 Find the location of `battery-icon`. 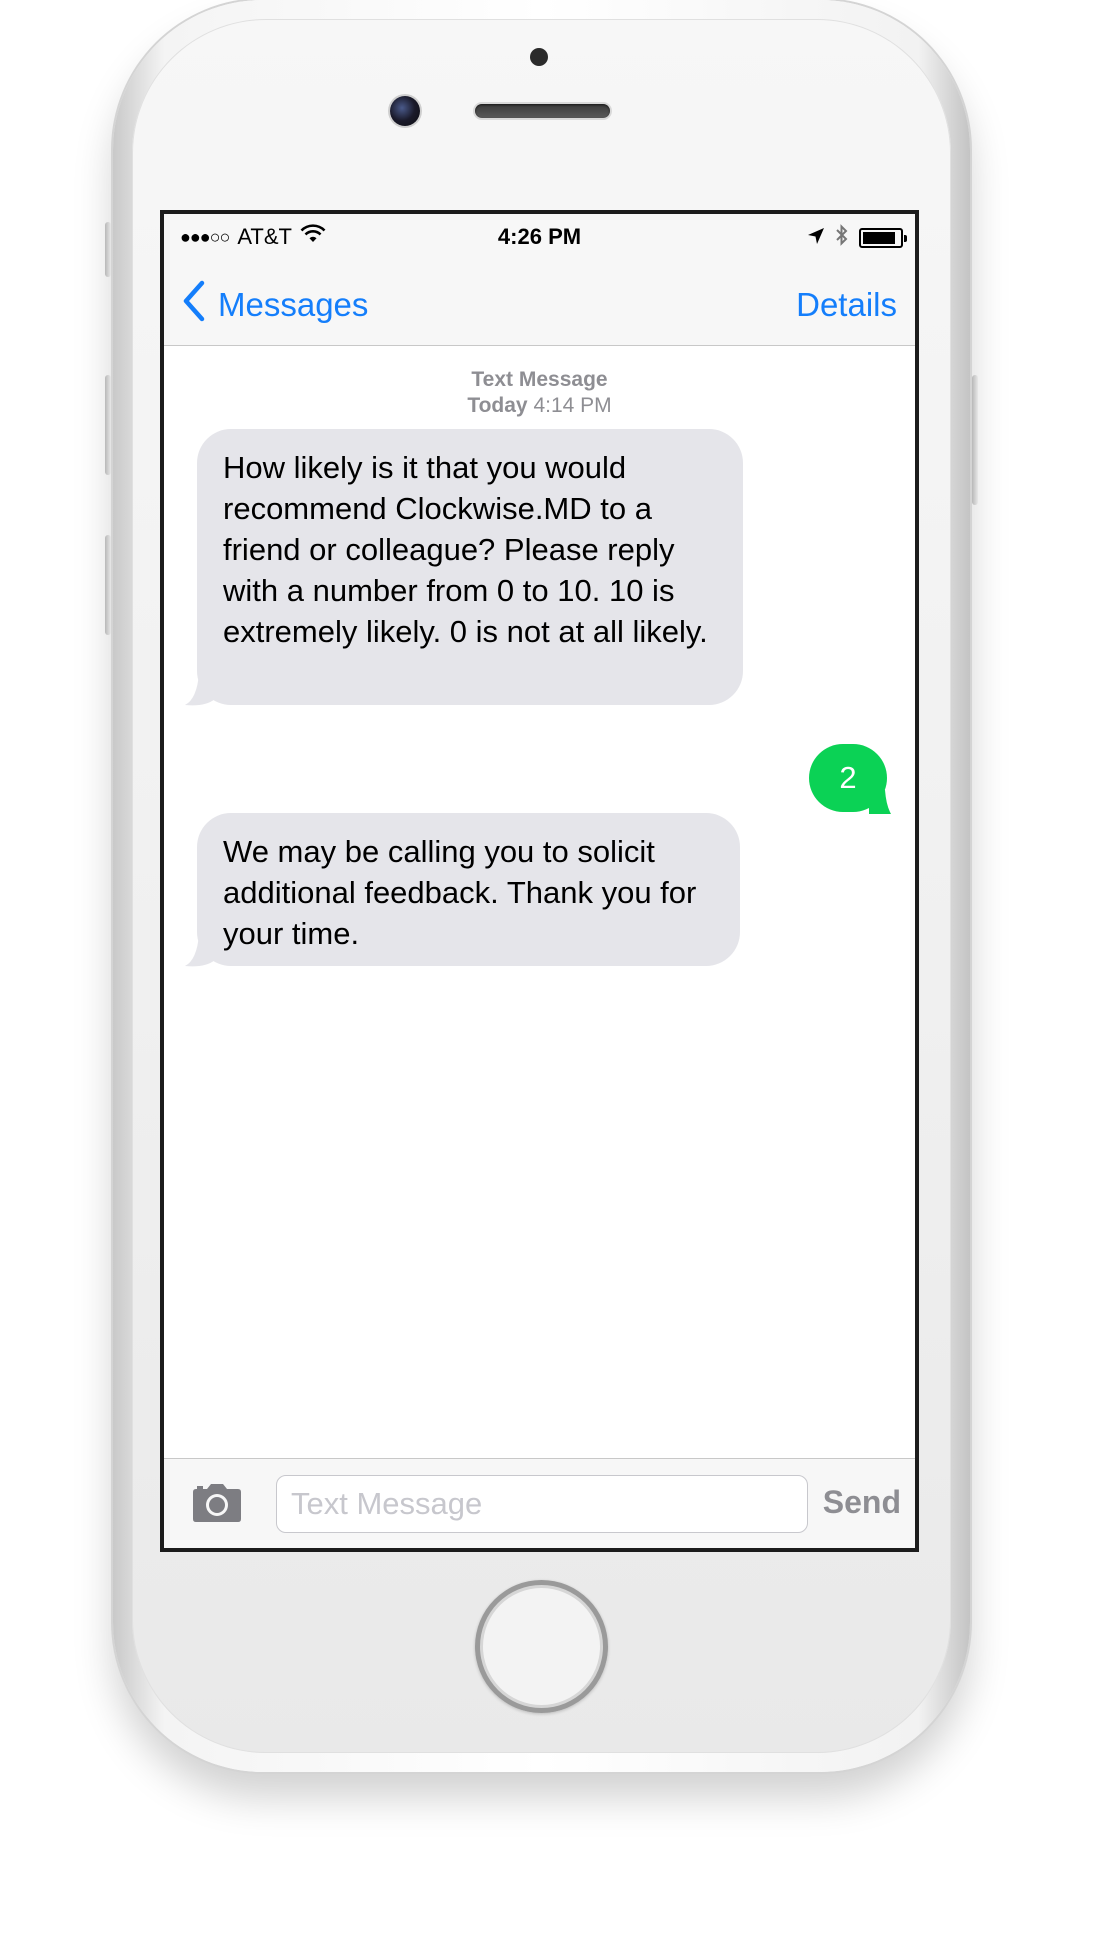

battery-icon is located at coordinates (883, 238).